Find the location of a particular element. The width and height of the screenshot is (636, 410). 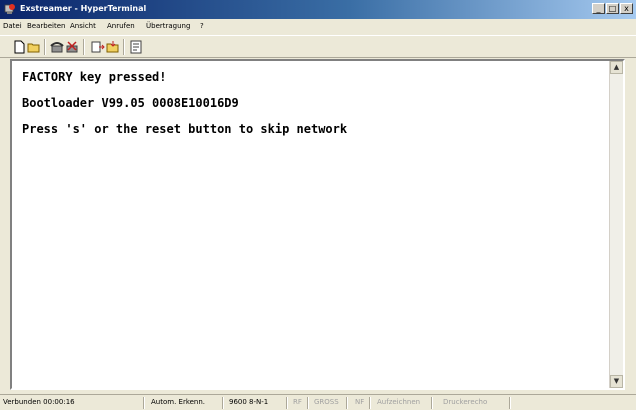

status-print-echo: Druckerecho is located at coordinates (465, 402).